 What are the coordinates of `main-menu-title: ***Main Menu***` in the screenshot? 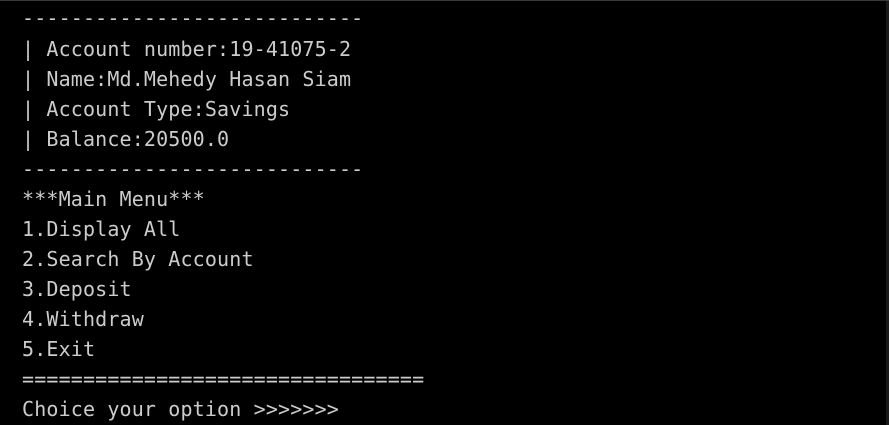 It's located at (113, 199).